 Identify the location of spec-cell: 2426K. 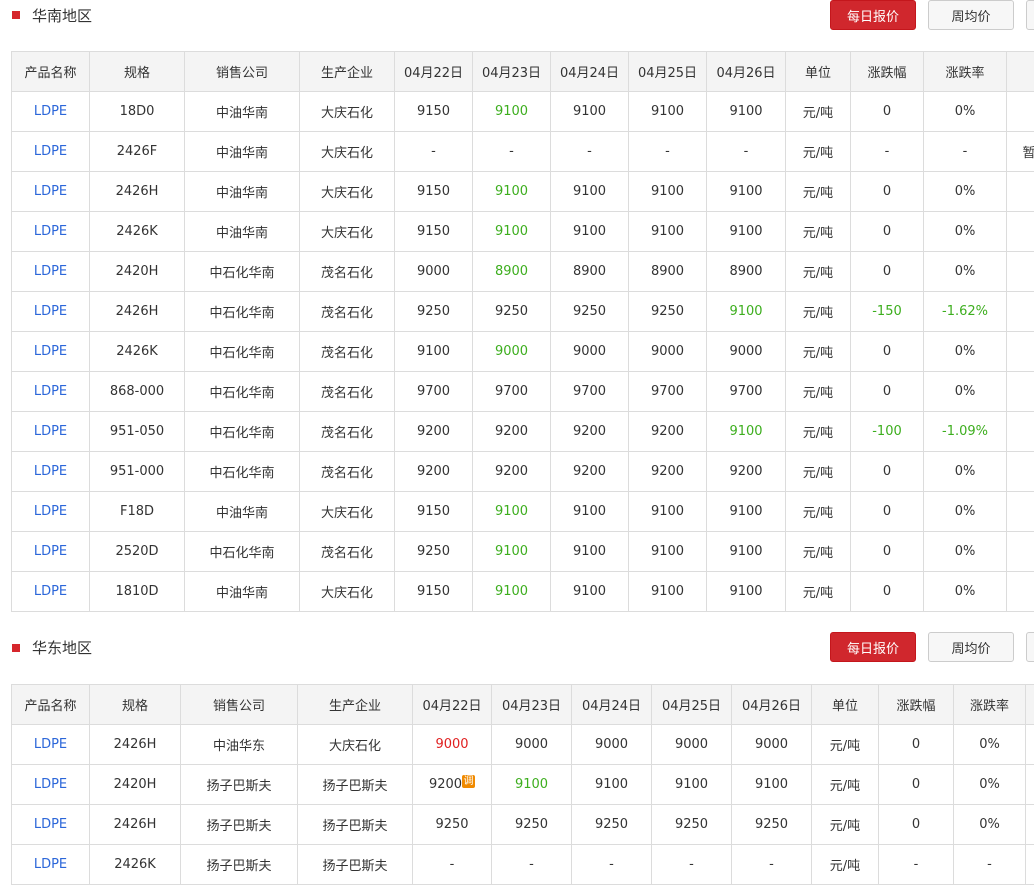
(135, 864).